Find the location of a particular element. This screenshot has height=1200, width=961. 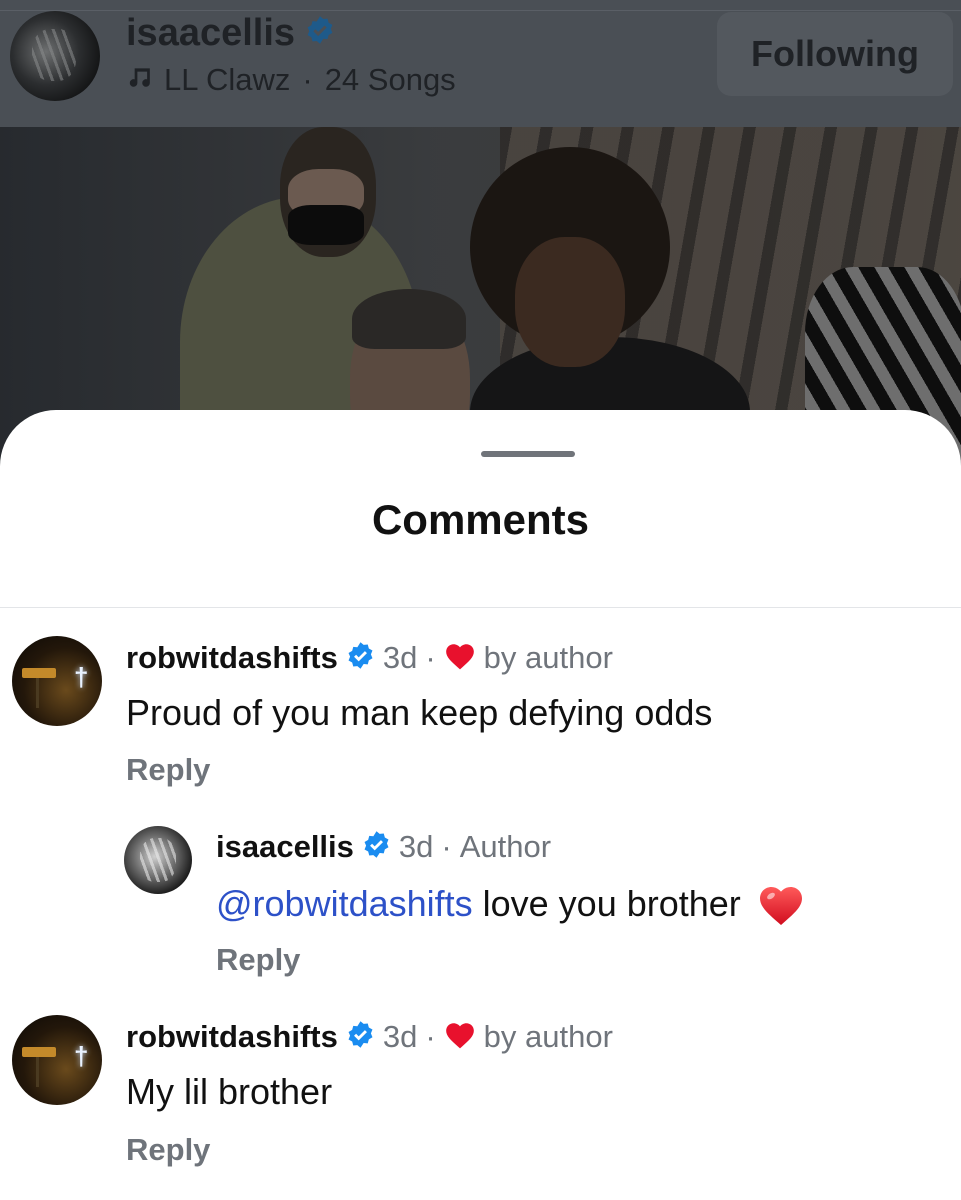

music-note-icon is located at coordinates (139, 80).